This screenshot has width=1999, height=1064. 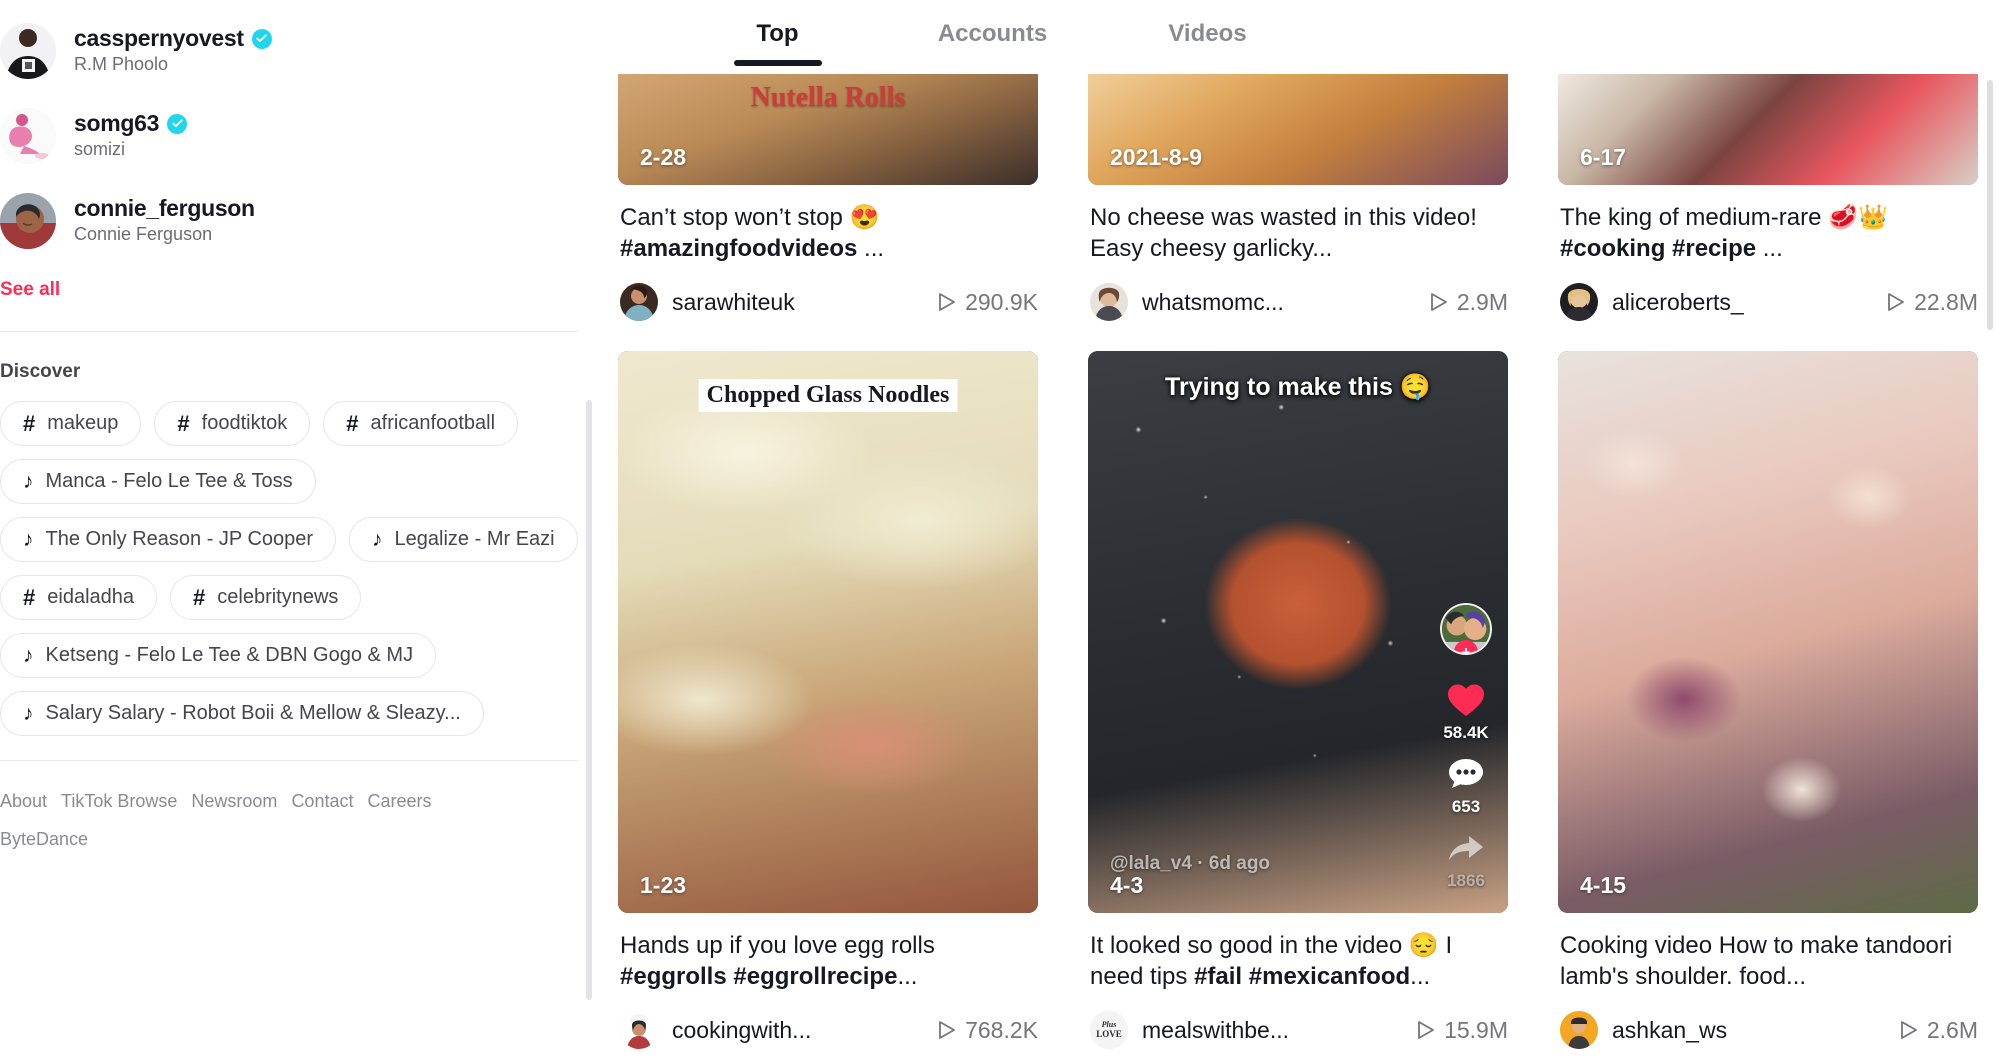 I want to click on author-username: ashkan_ws, so click(x=1749, y=1030).